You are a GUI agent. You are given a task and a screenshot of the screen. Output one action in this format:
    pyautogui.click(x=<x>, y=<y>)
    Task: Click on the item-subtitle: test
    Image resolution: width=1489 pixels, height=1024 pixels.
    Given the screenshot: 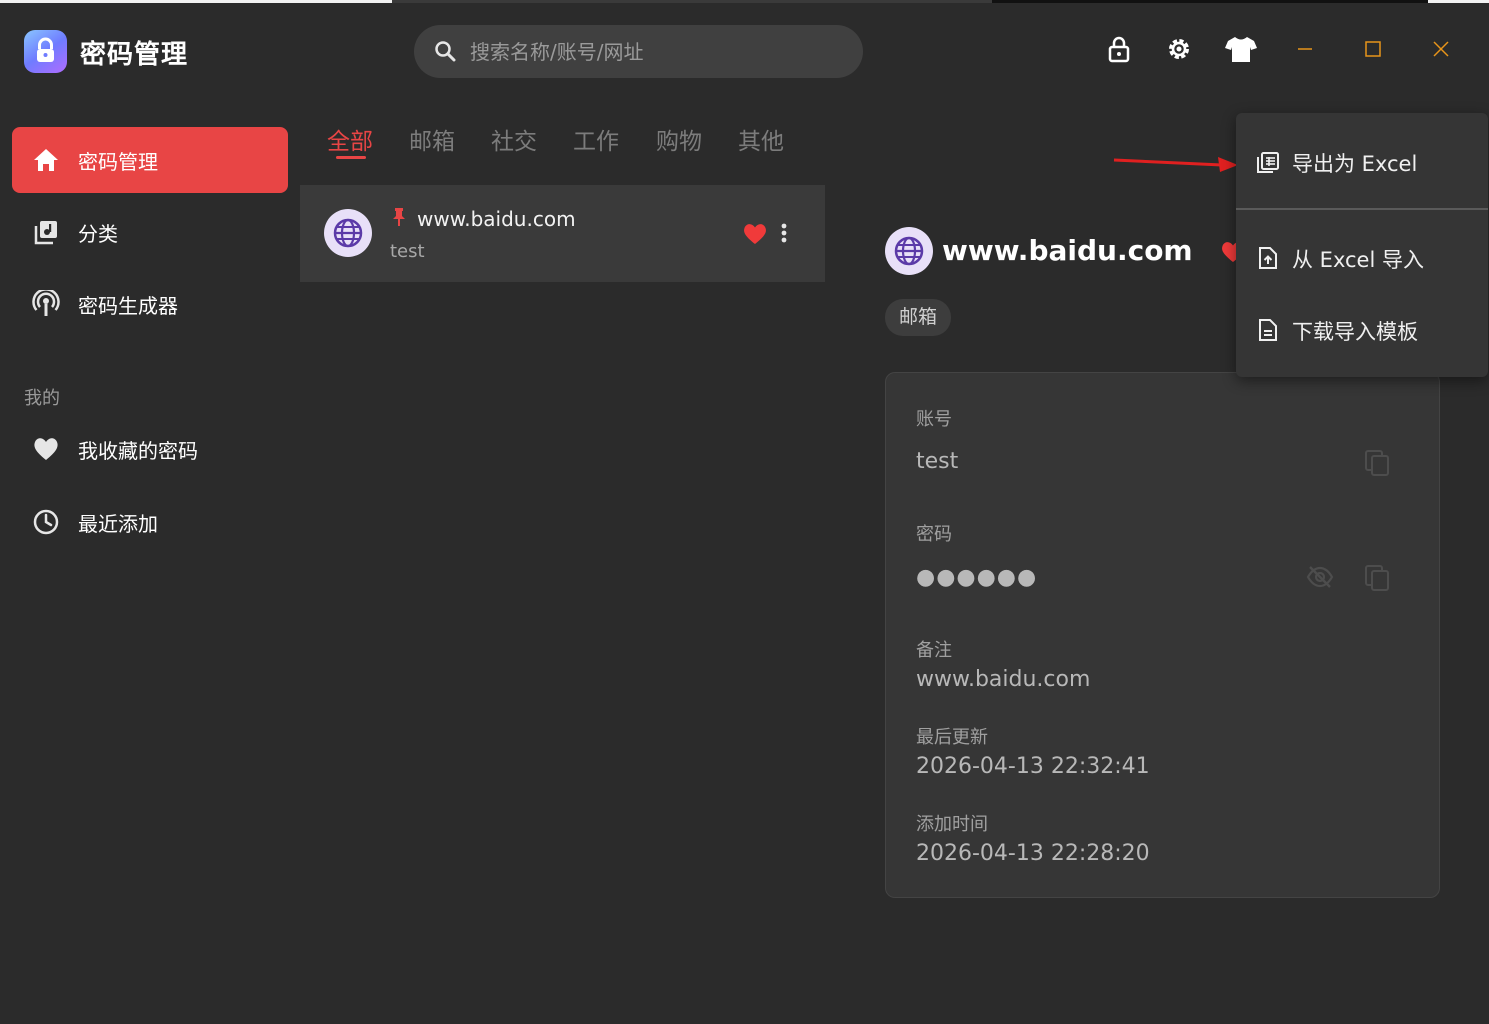 What is the action you would take?
    pyautogui.click(x=407, y=251)
    